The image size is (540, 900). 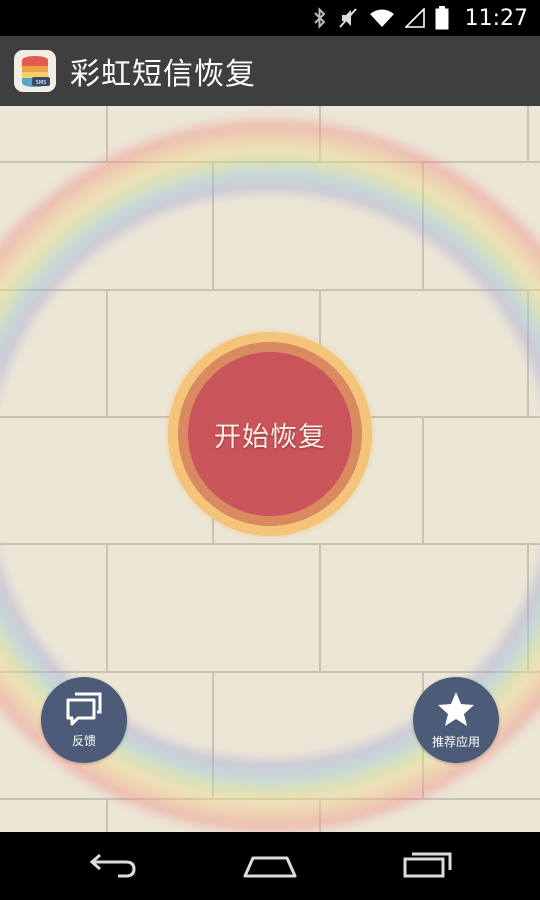 What do you see at coordinates (41, 83) in the screenshot?
I see `svg-text: SMS` at bounding box center [41, 83].